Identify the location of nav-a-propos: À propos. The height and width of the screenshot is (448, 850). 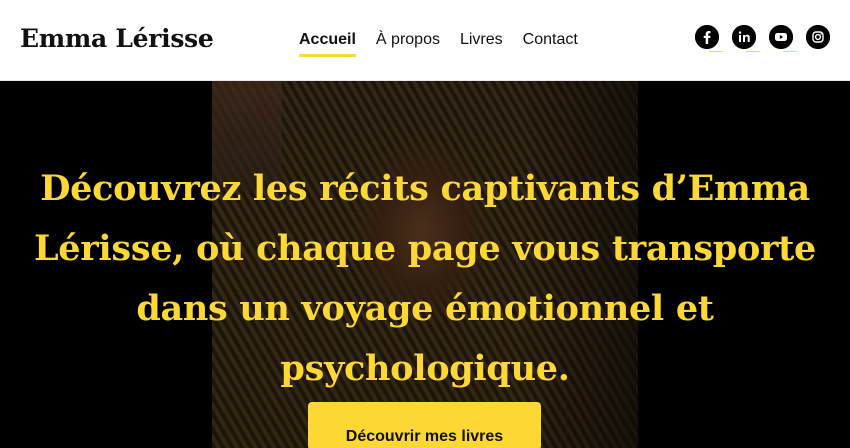
(408, 42).